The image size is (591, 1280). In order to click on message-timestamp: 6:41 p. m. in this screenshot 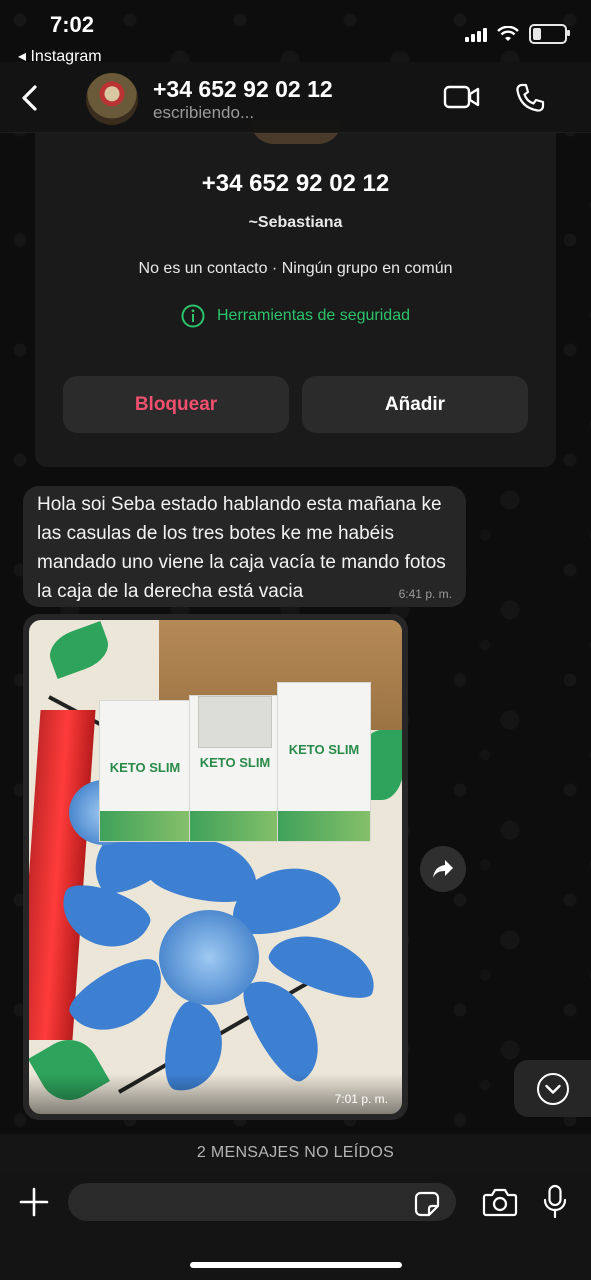, I will do `click(425, 594)`.